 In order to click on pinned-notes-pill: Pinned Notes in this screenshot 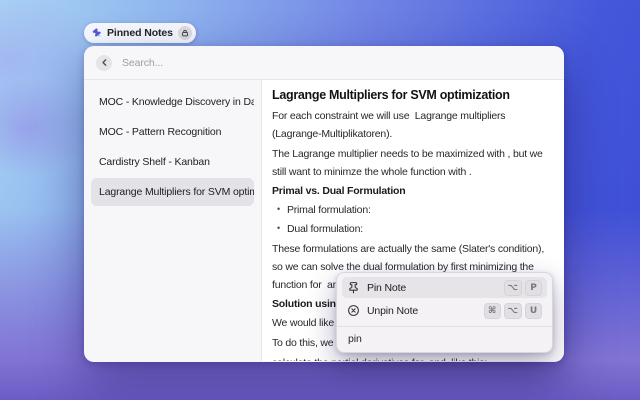, I will do `click(140, 33)`.